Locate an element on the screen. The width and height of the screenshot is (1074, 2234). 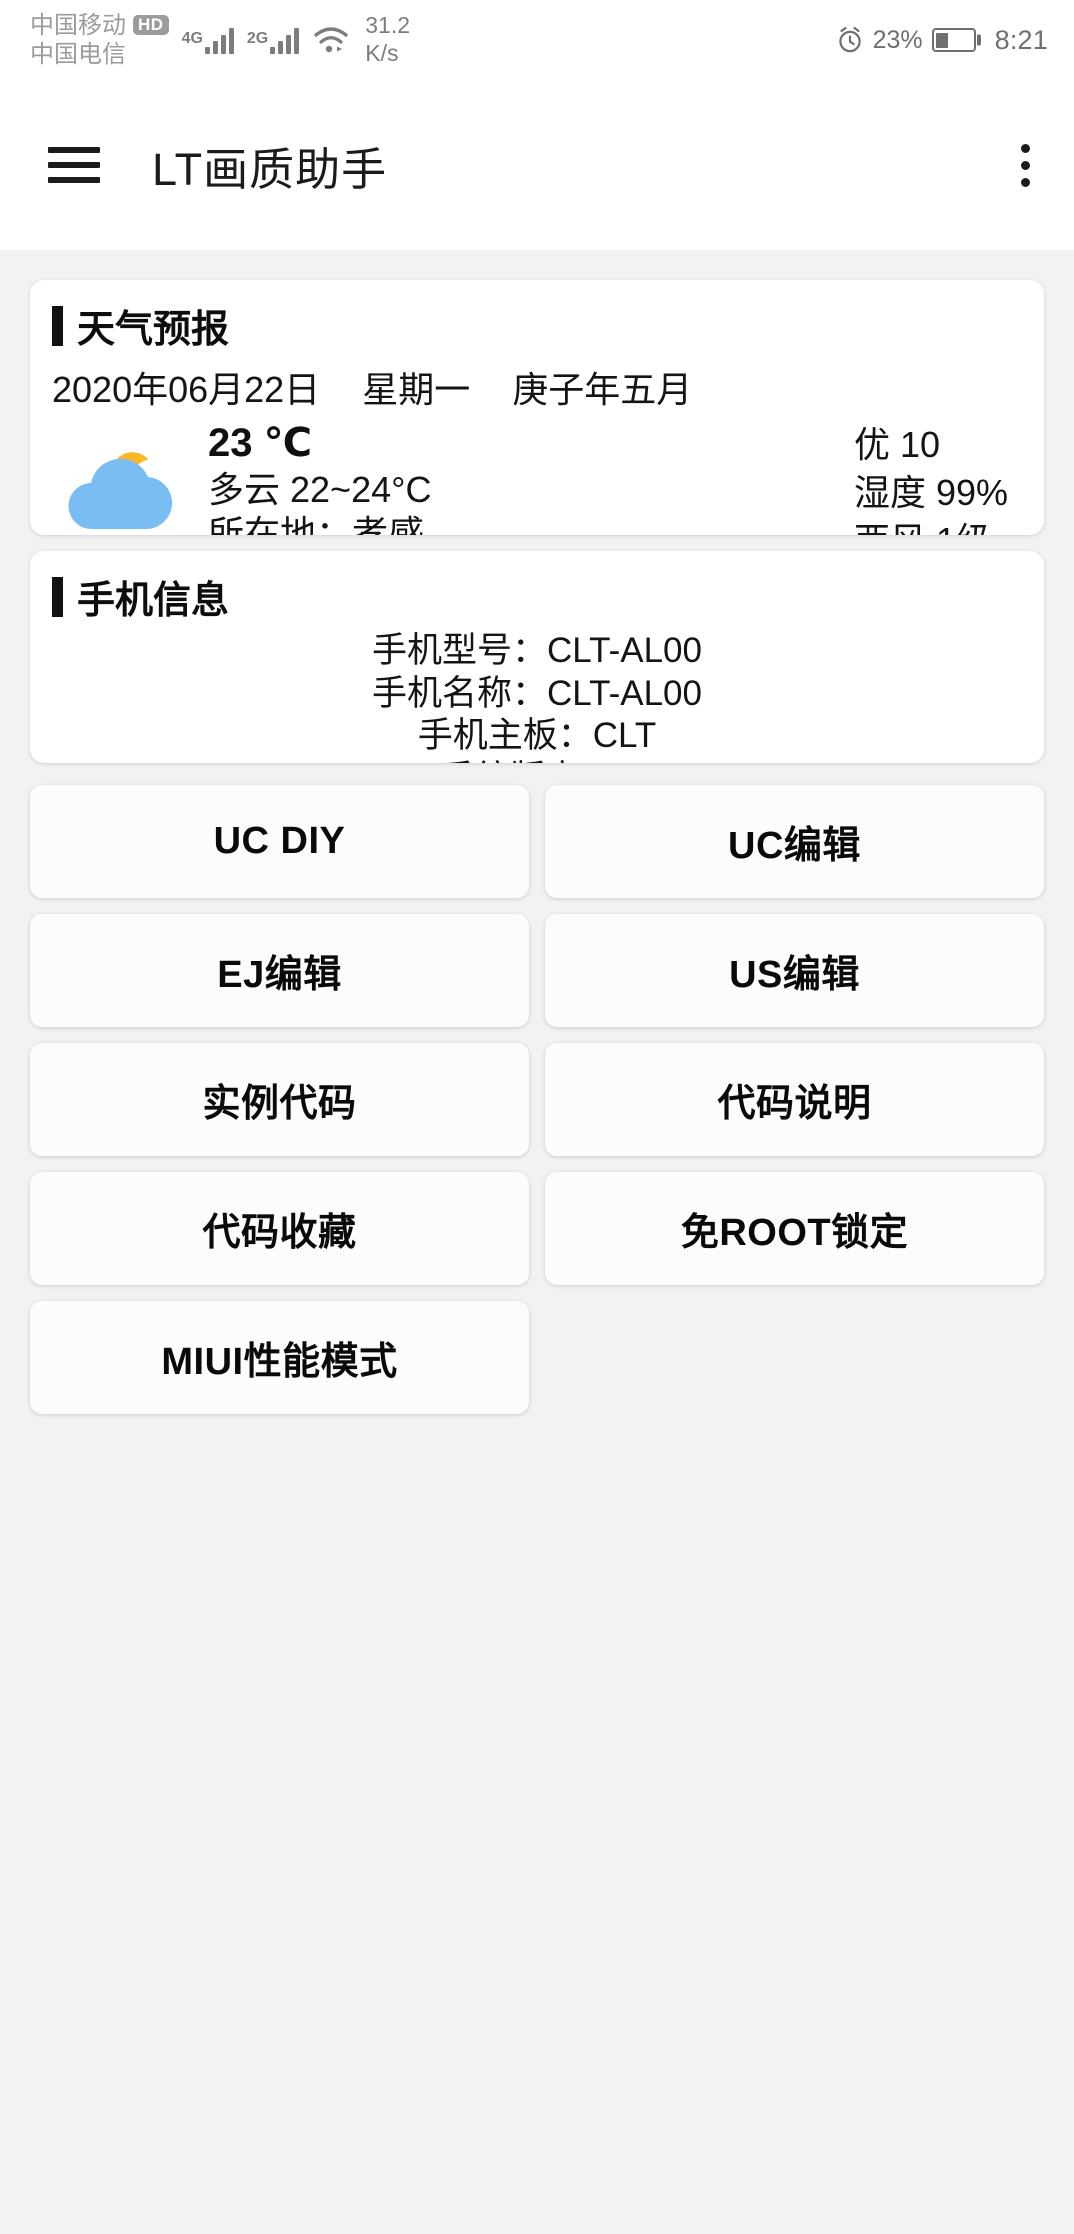
battery-percent-label: 23% is located at coordinates (897, 39).